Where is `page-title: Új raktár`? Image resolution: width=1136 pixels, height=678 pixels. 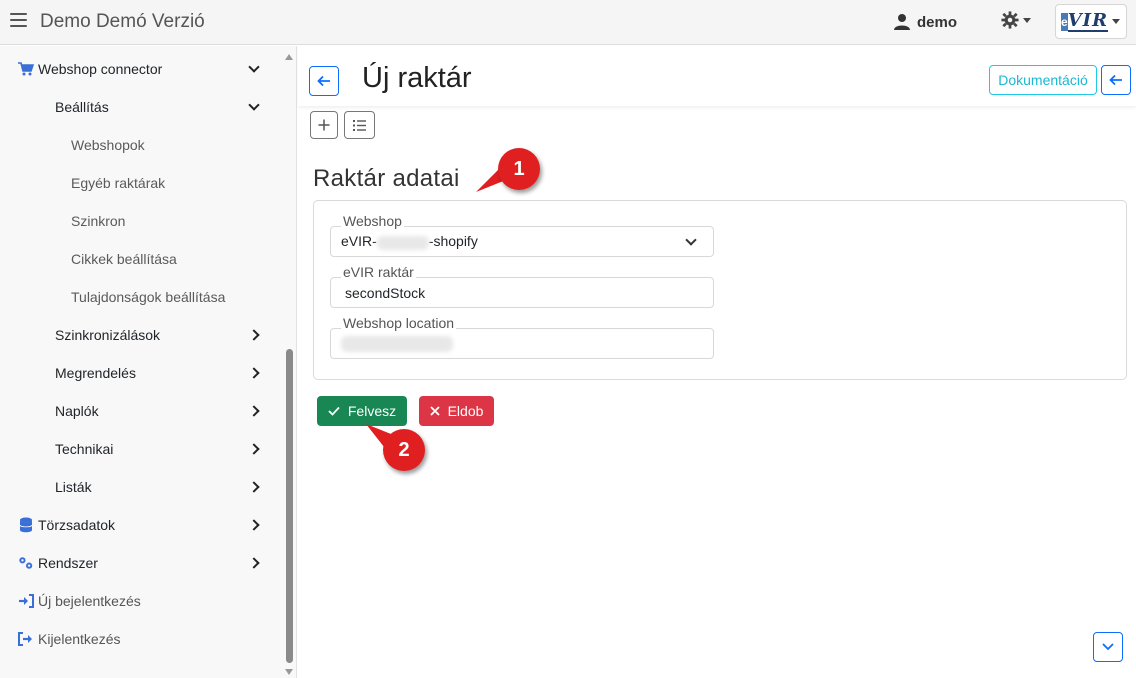 page-title: Új raktár is located at coordinates (417, 78).